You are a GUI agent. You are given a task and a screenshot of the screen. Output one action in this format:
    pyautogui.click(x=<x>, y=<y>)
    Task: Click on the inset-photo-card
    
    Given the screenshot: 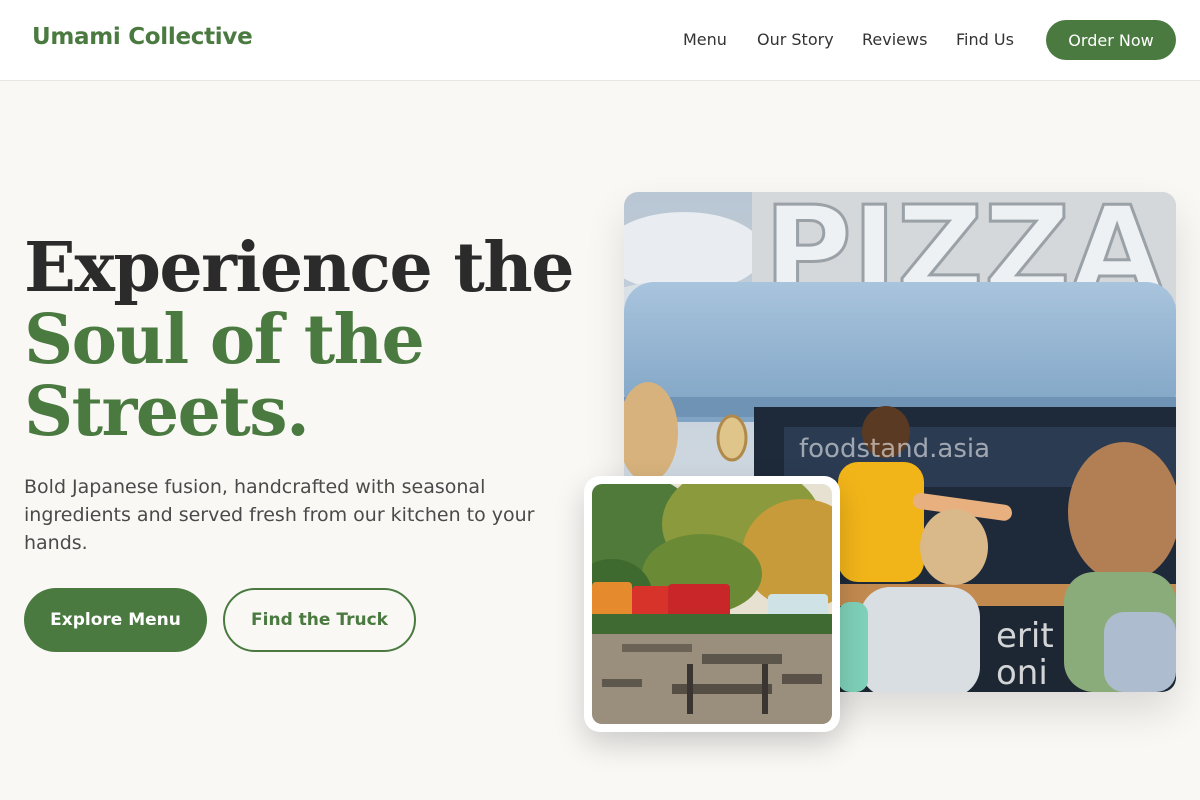 What is the action you would take?
    pyautogui.click(x=712, y=604)
    